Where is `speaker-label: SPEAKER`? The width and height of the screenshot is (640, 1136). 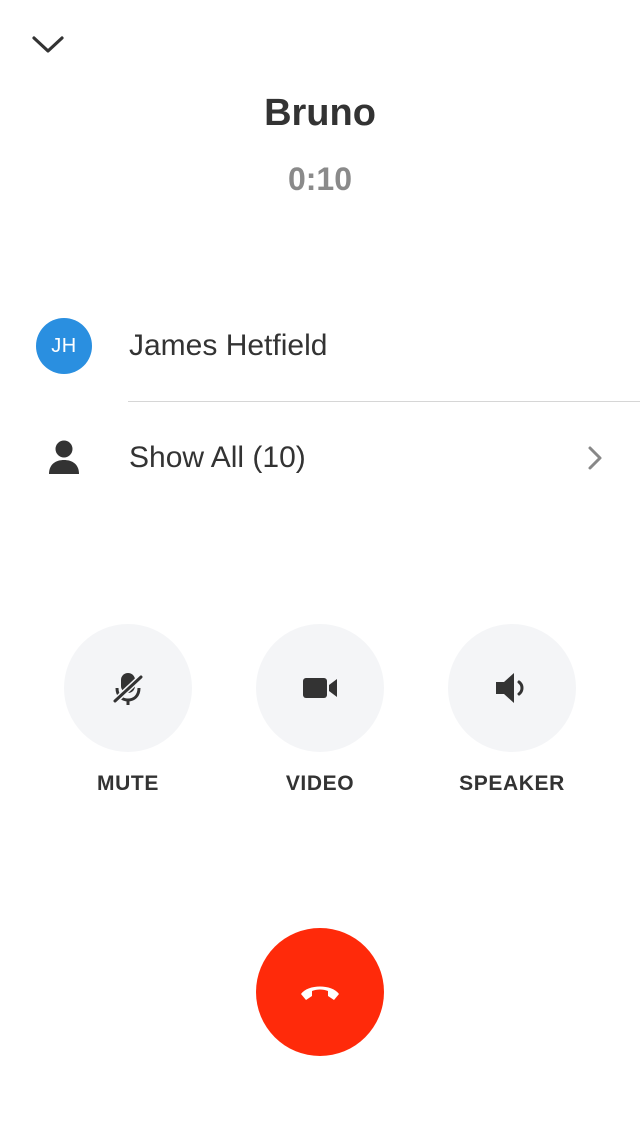 speaker-label: SPEAKER is located at coordinates (512, 783).